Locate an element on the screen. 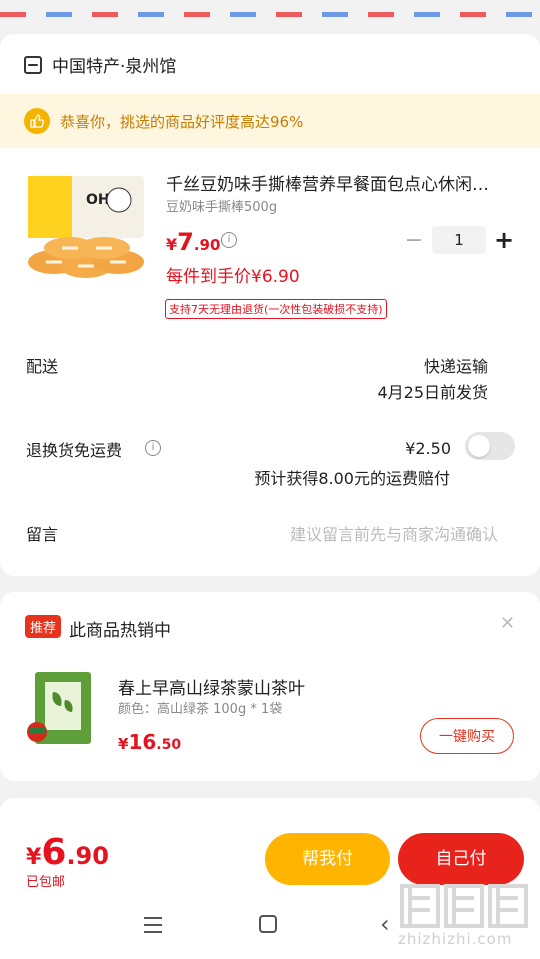 The height and width of the screenshot is (959, 540). close-icon: ✕ is located at coordinates (507, 623).